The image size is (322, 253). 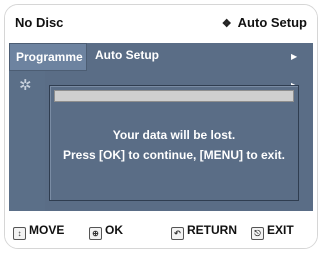 What do you see at coordinates (257, 233) in the screenshot?
I see `exit-icon: ⎋` at bounding box center [257, 233].